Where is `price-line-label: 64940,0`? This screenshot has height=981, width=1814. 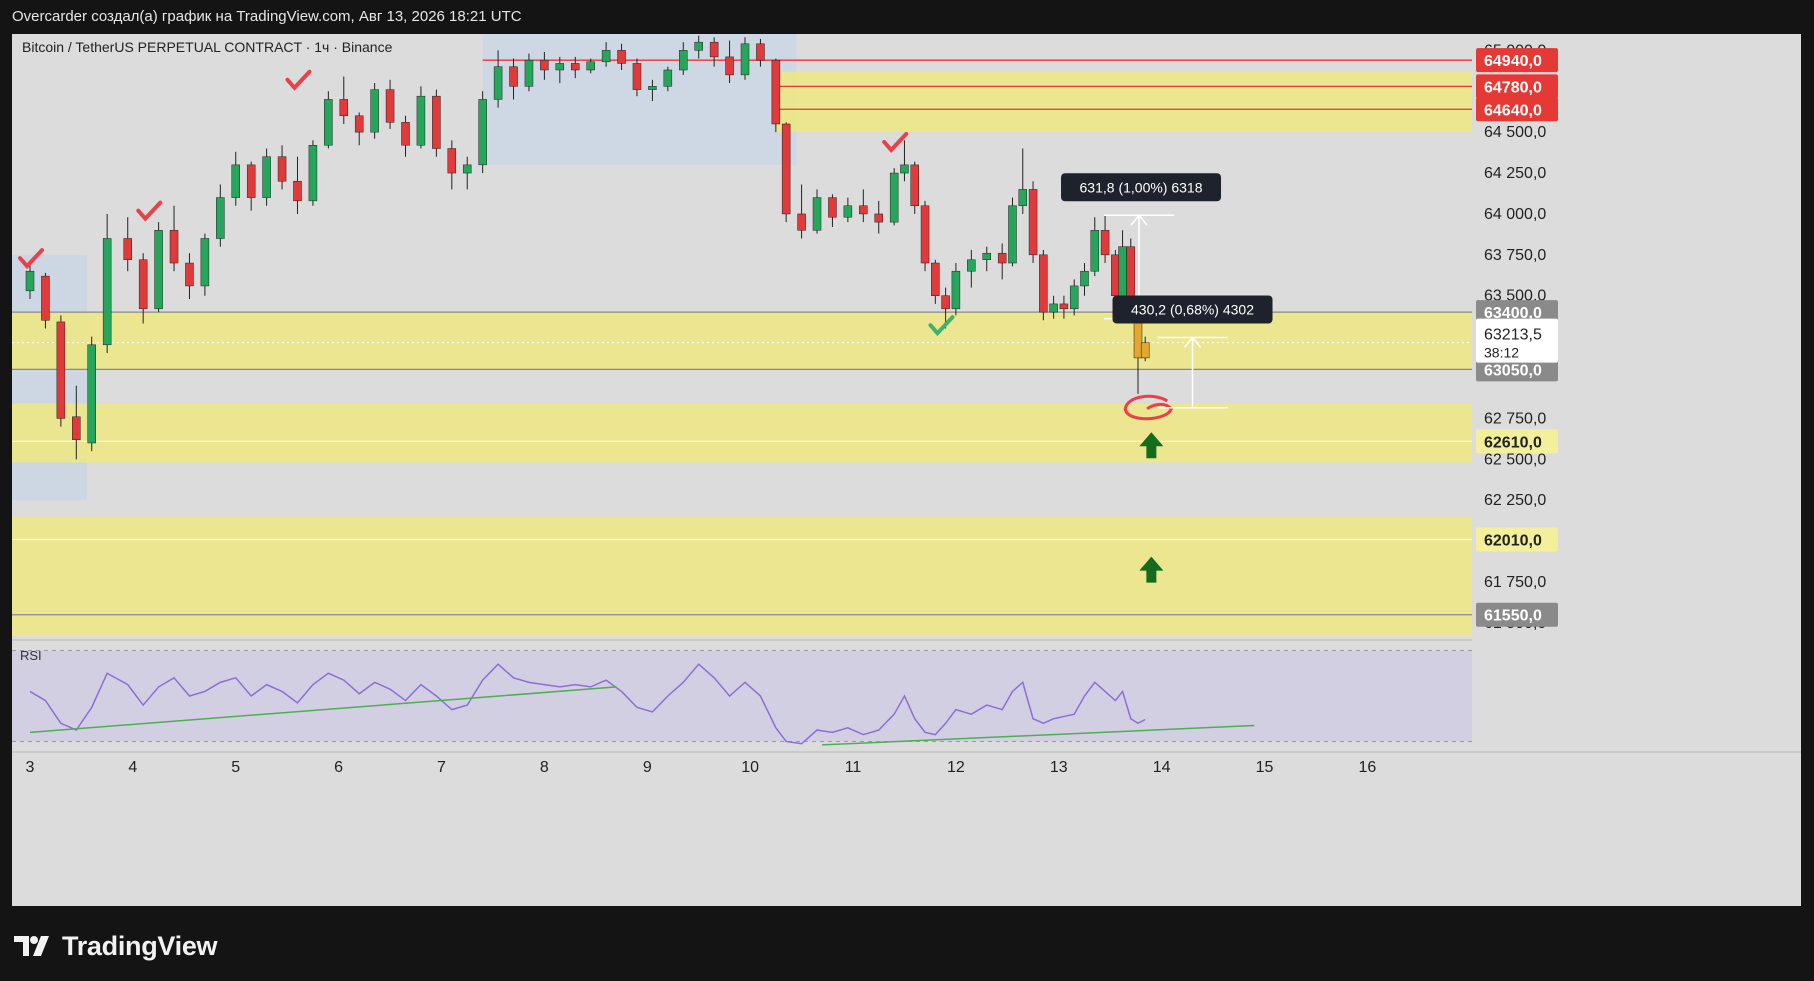
price-line-label: 64940,0 is located at coordinates (1513, 61).